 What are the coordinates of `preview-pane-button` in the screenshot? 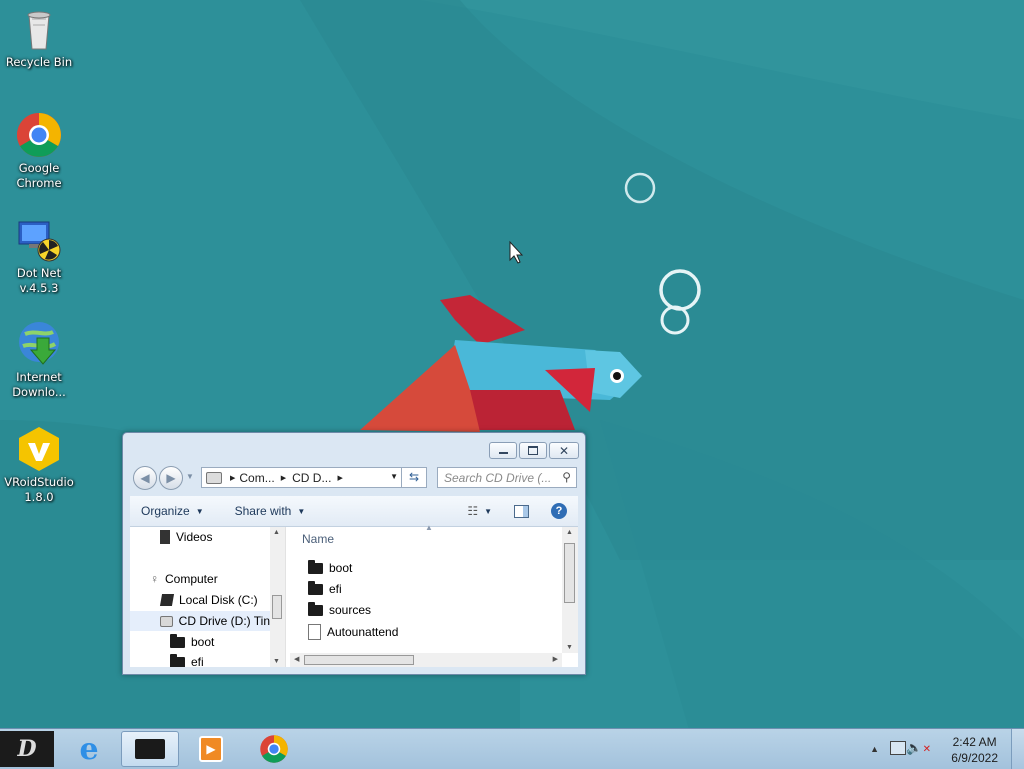 It's located at (521, 511).